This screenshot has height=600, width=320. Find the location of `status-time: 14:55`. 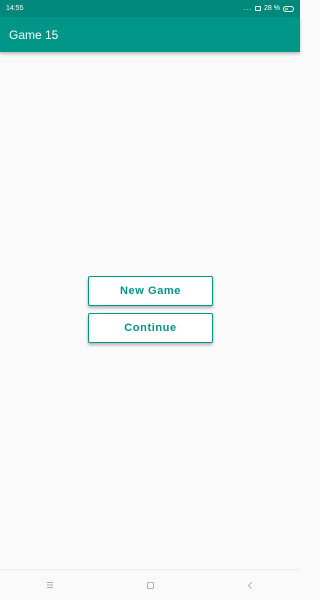

status-time: 14:55 is located at coordinates (15, 8).